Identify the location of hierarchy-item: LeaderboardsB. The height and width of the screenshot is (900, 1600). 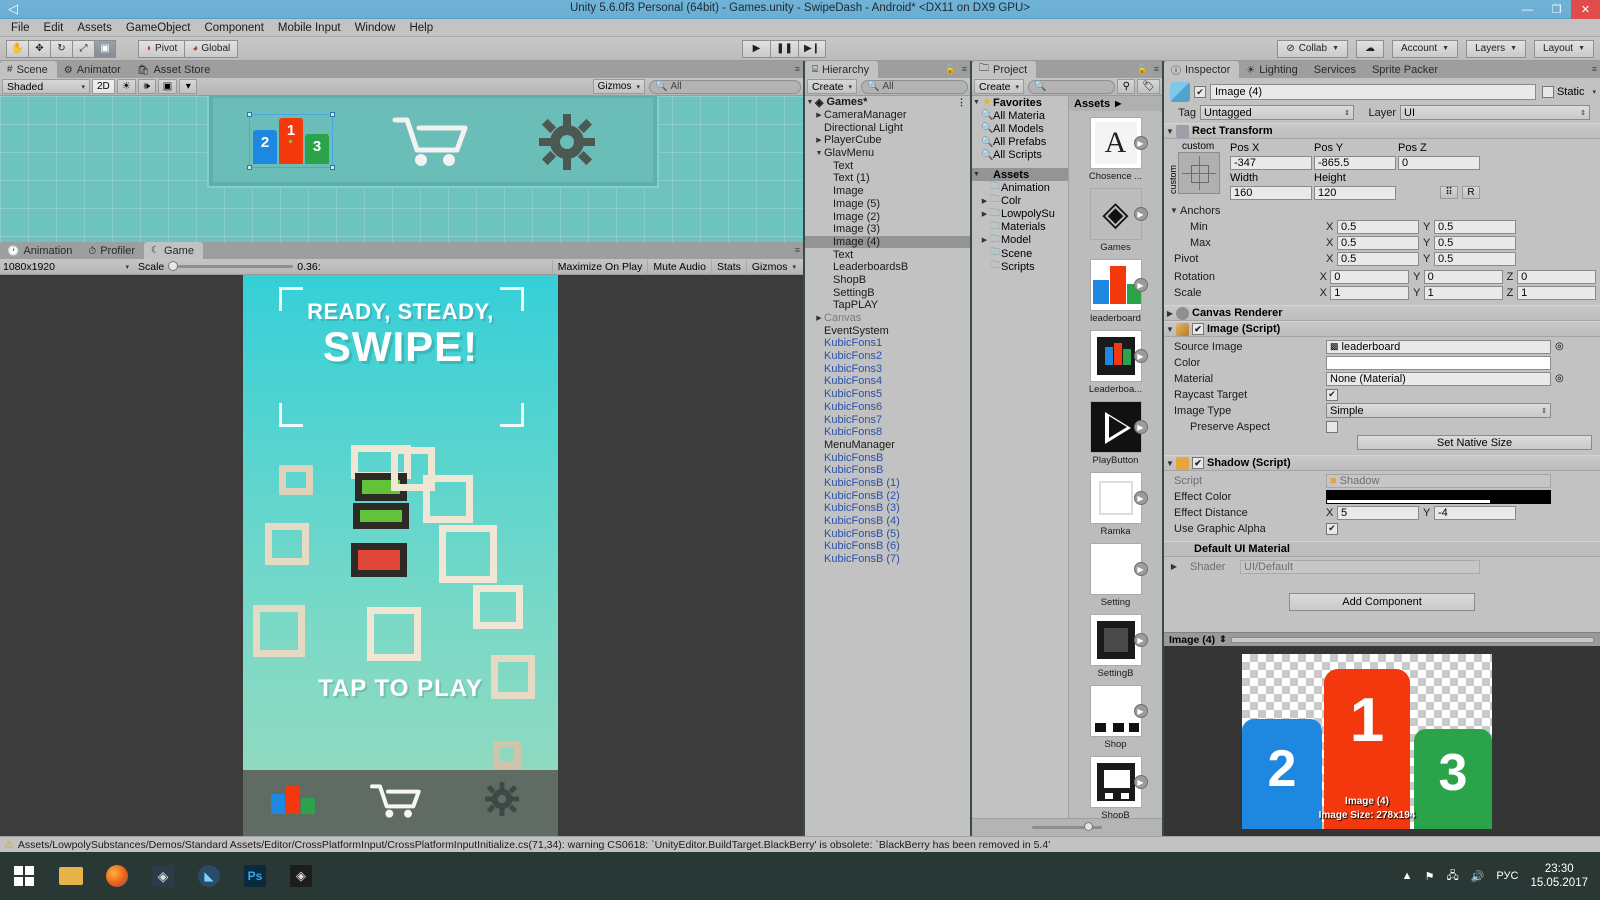
(887, 267).